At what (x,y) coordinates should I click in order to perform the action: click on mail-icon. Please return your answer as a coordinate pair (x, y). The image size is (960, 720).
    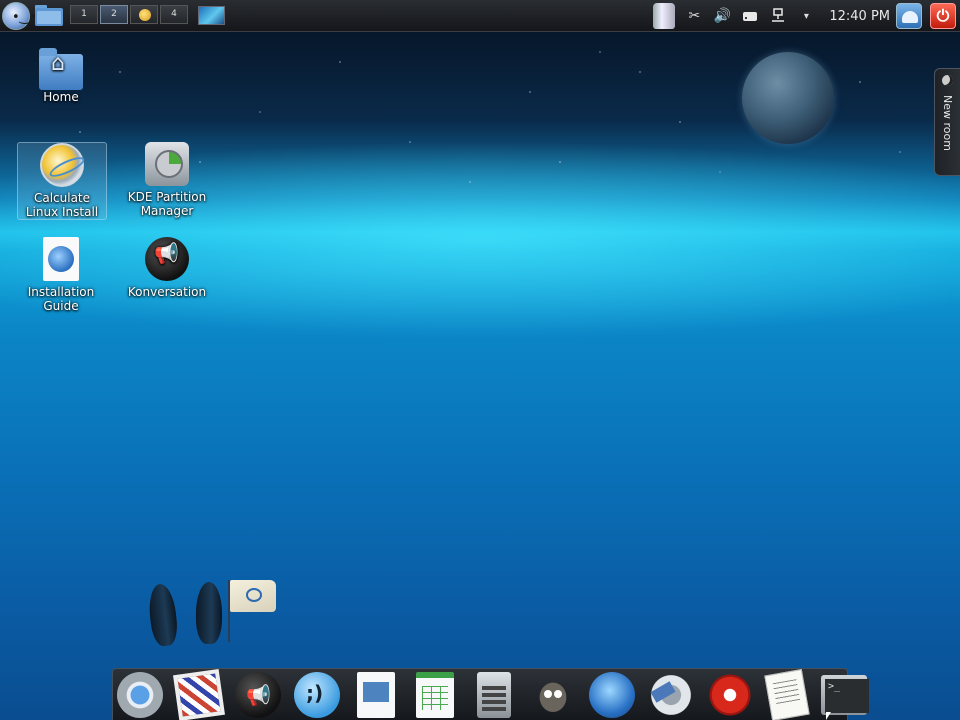
    Looking at the image, I should click on (199, 694).